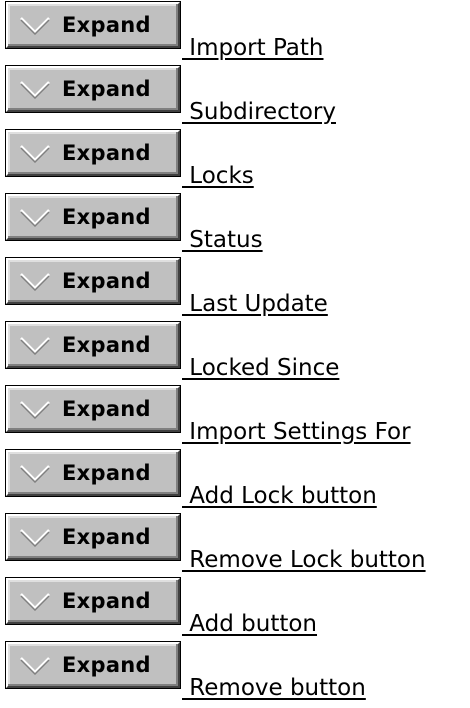 This screenshot has width=470, height=708. I want to click on list-item: Expand Add Lock button, so click(236, 481).